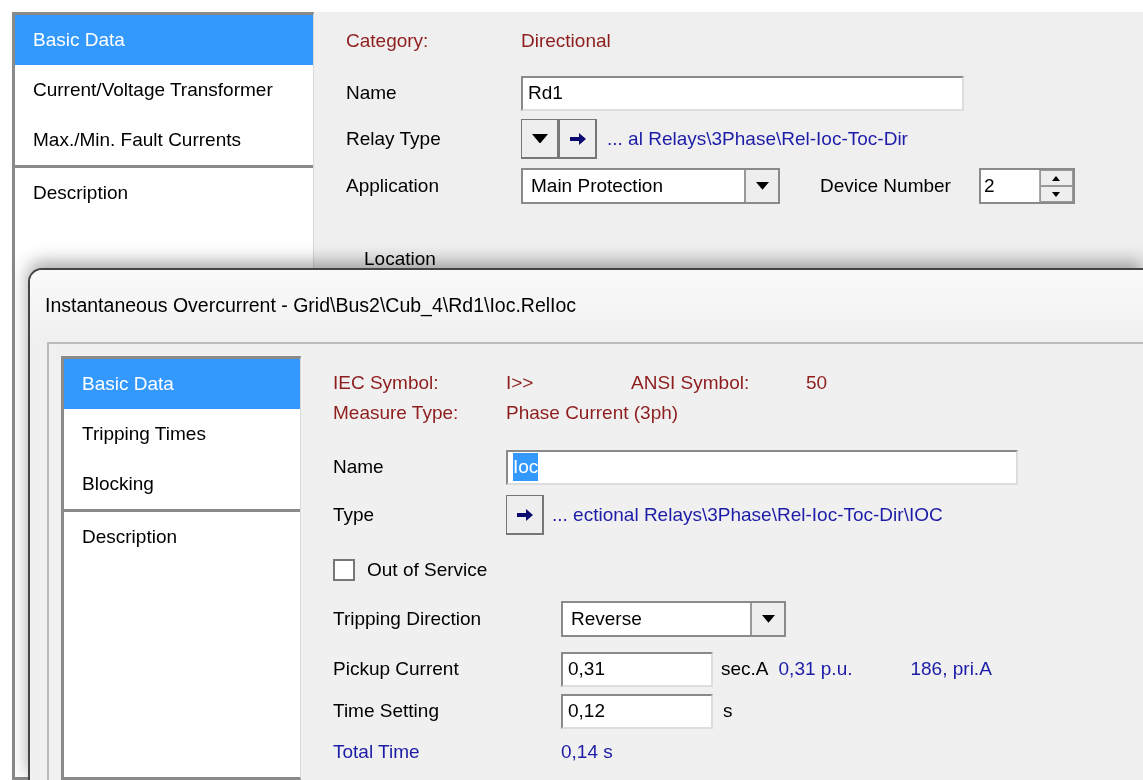 The image size is (1143, 780). Describe the element at coordinates (885, 185) in the screenshot. I see `field-label: Device Number` at that location.